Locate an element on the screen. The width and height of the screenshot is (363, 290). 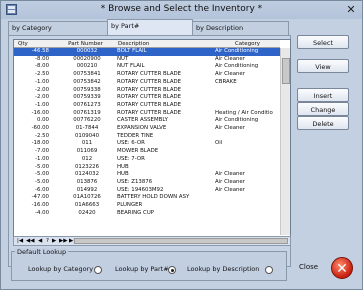
insert-button: Insert is located at coordinates (323, 95).